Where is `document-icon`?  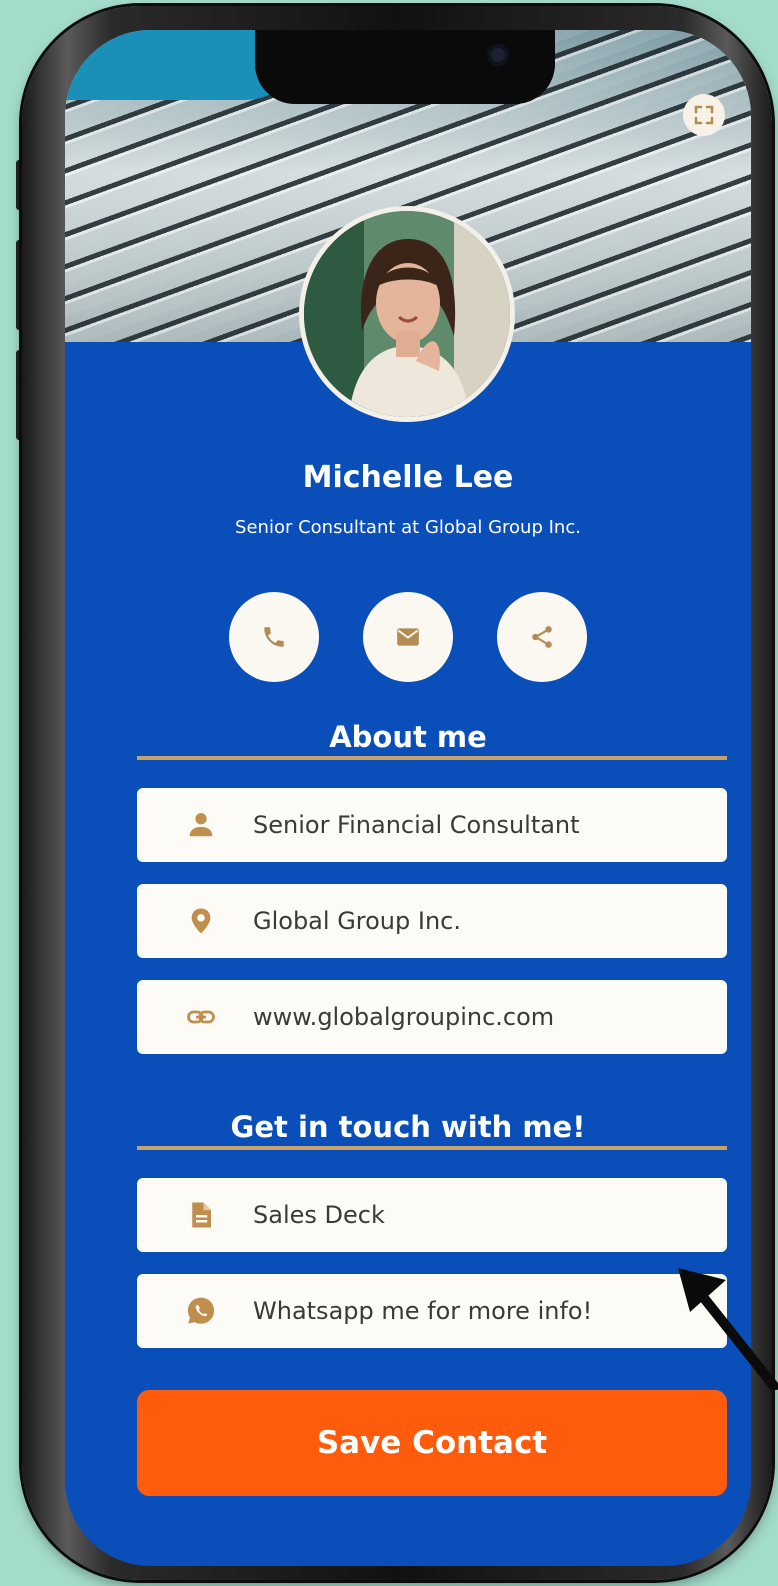 document-icon is located at coordinates (201, 1215).